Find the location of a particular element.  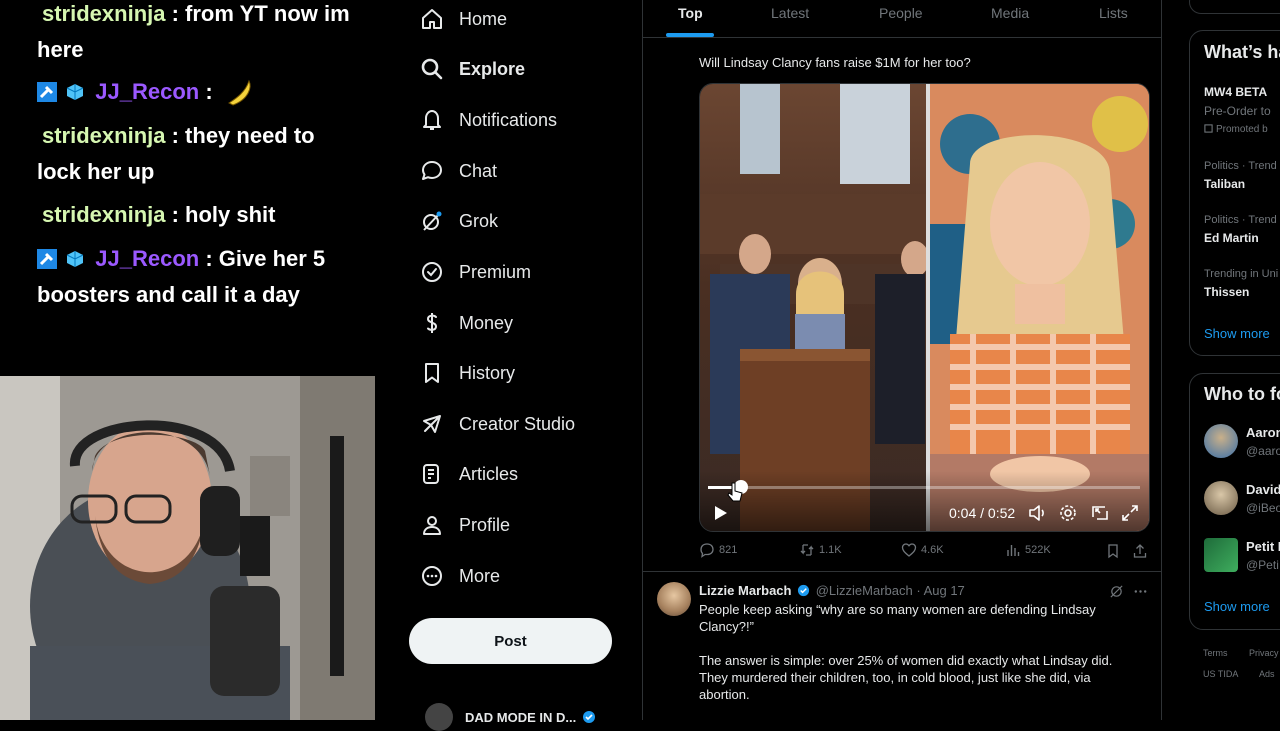

nav-item-chat: Chat is located at coordinates (458, 171).